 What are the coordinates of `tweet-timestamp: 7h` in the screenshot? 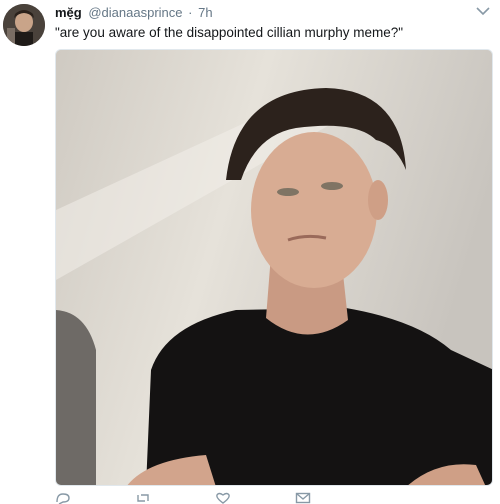 It's located at (205, 12).